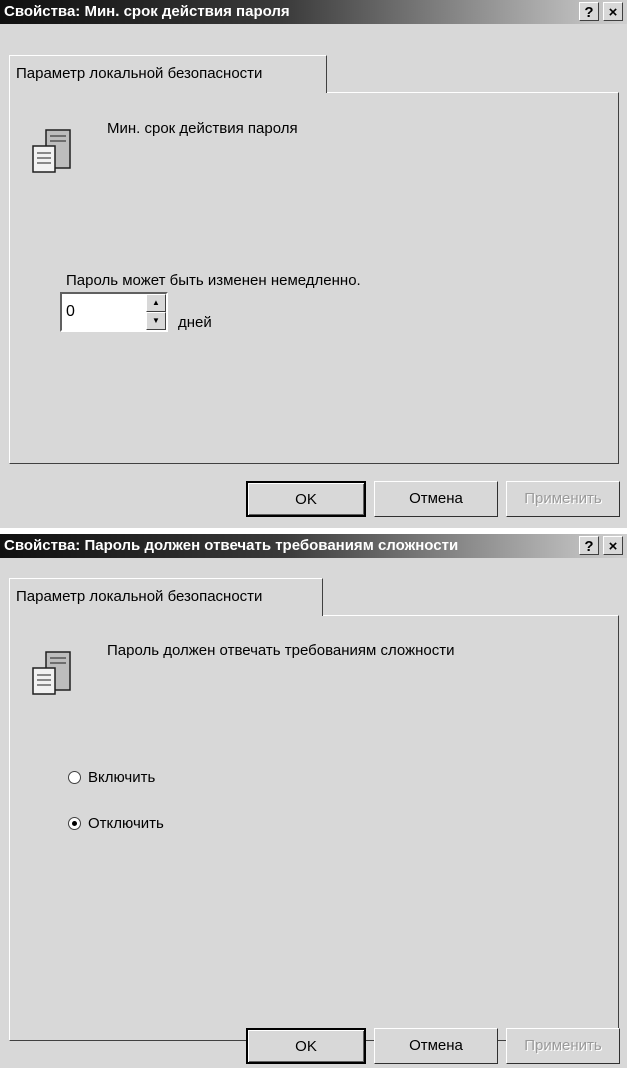  What do you see at coordinates (195, 322) in the screenshot?
I see `unit-label: дней` at bounding box center [195, 322].